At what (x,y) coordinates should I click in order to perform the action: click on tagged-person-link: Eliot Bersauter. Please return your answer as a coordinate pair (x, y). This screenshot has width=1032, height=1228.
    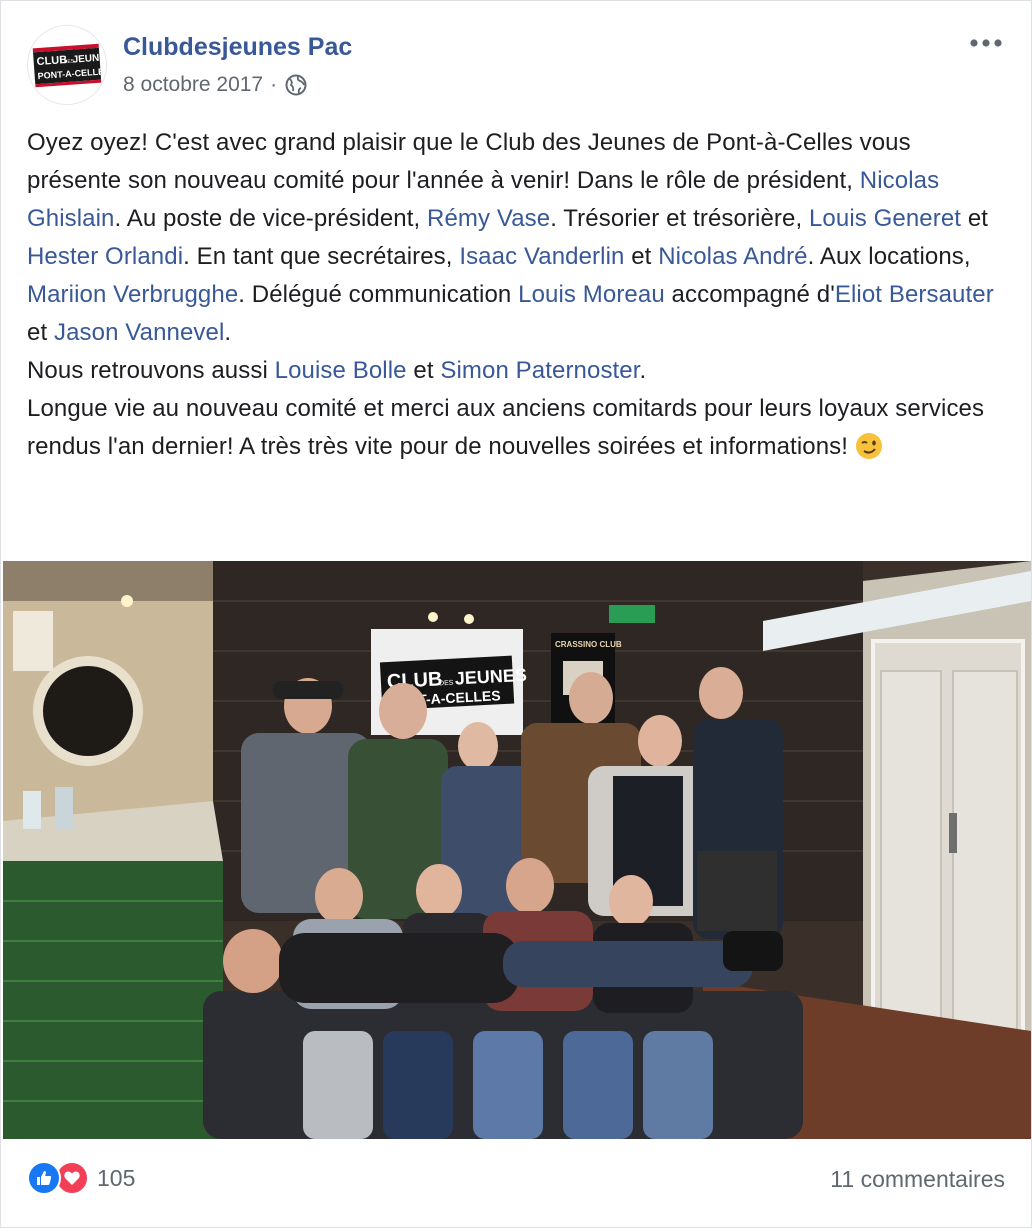
    Looking at the image, I should click on (914, 294).